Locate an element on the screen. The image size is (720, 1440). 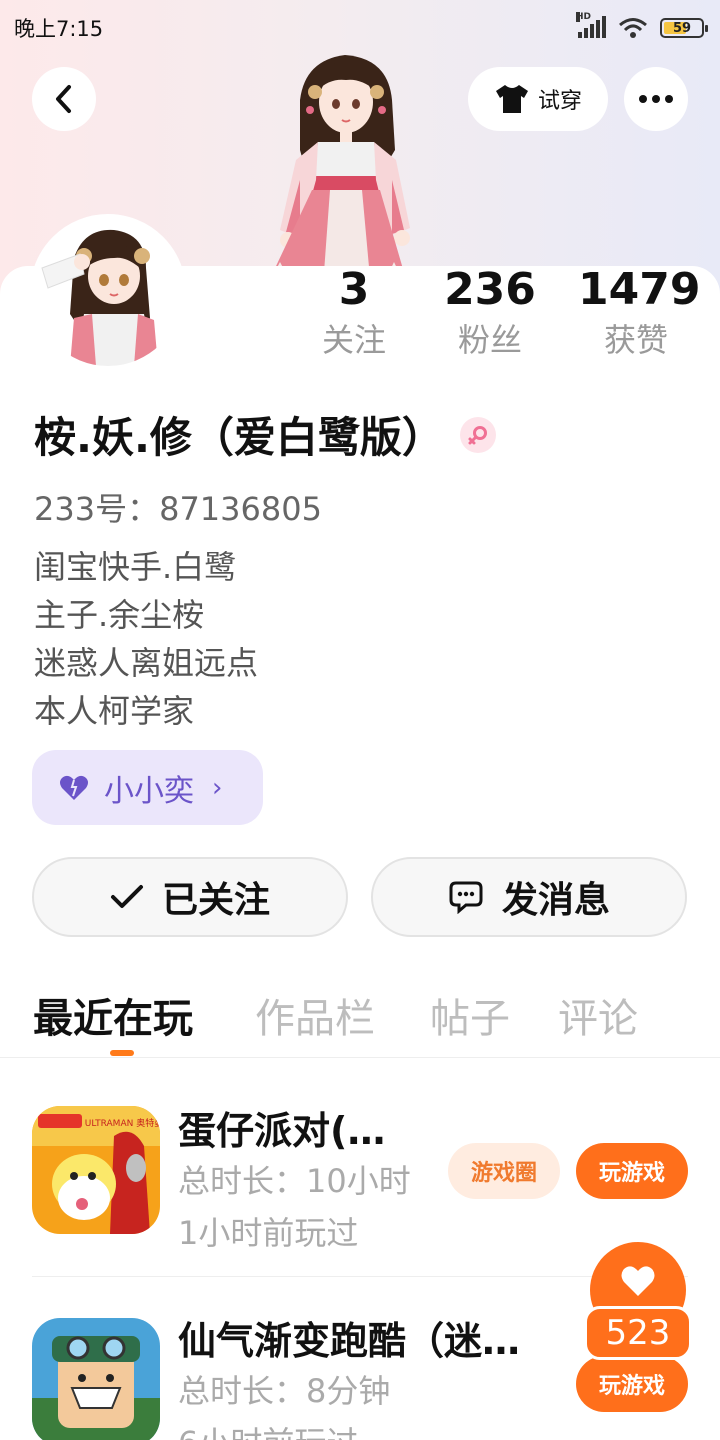
tshirt-icon is located at coordinates (511, 99).